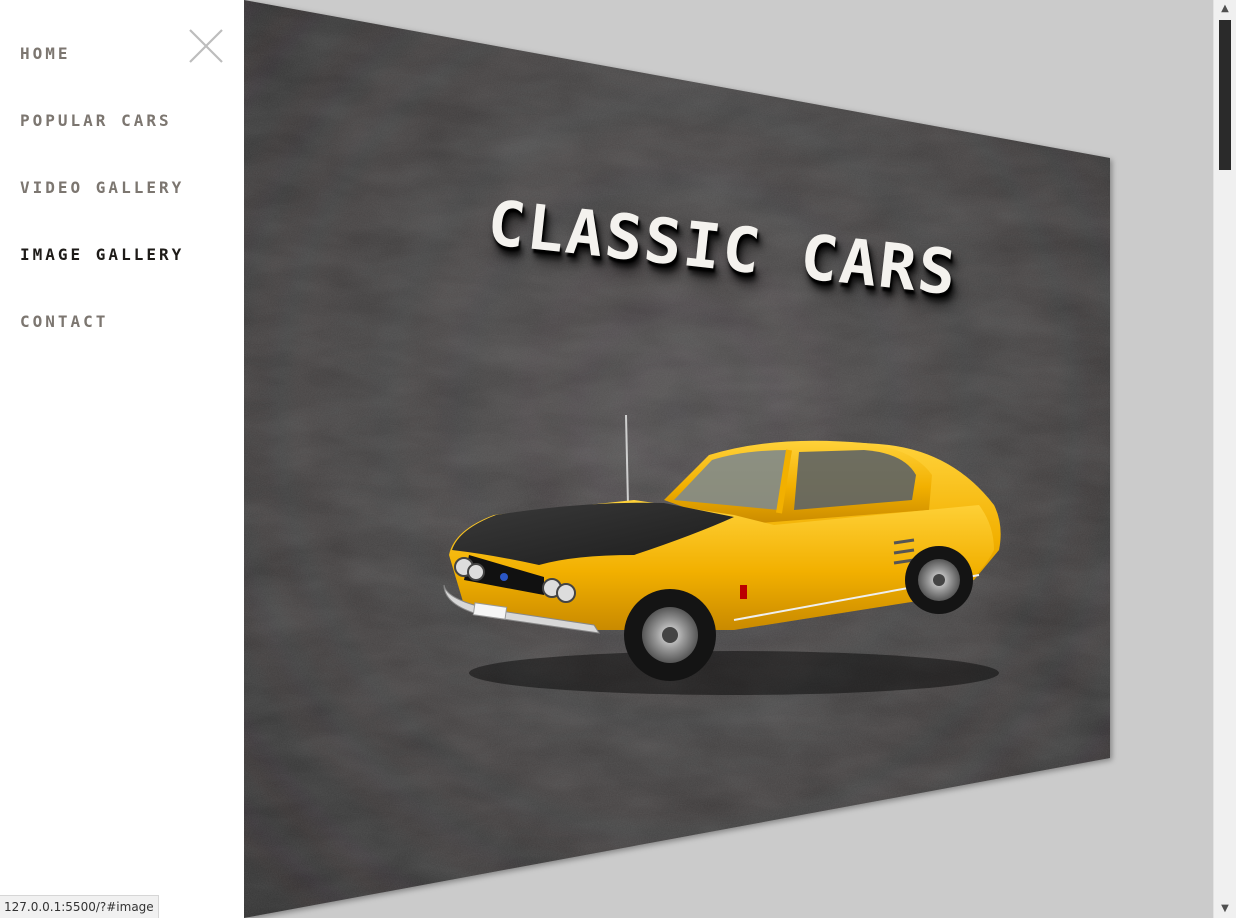 The width and height of the screenshot is (1236, 918). Describe the element at coordinates (1225, 9) in the screenshot. I see `scroll-up-arrow-icon: ▲` at that location.